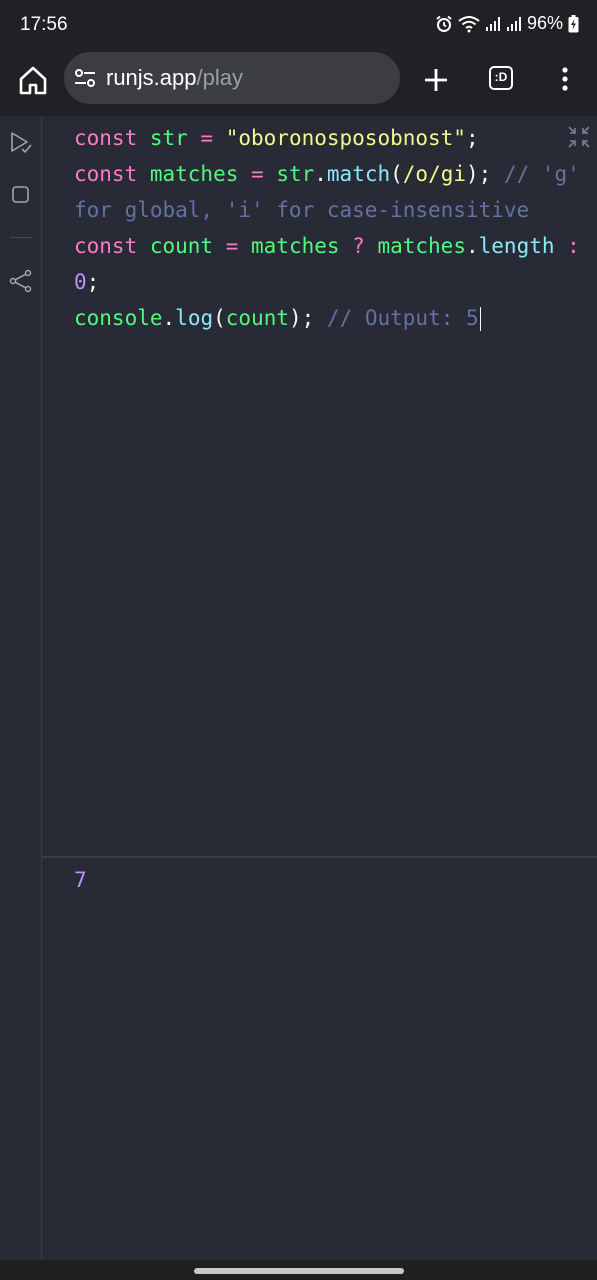 The image size is (597, 1280). What do you see at coordinates (345, 138) in the screenshot?
I see `code-token: "oboronosposobnost"` at bounding box center [345, 138].